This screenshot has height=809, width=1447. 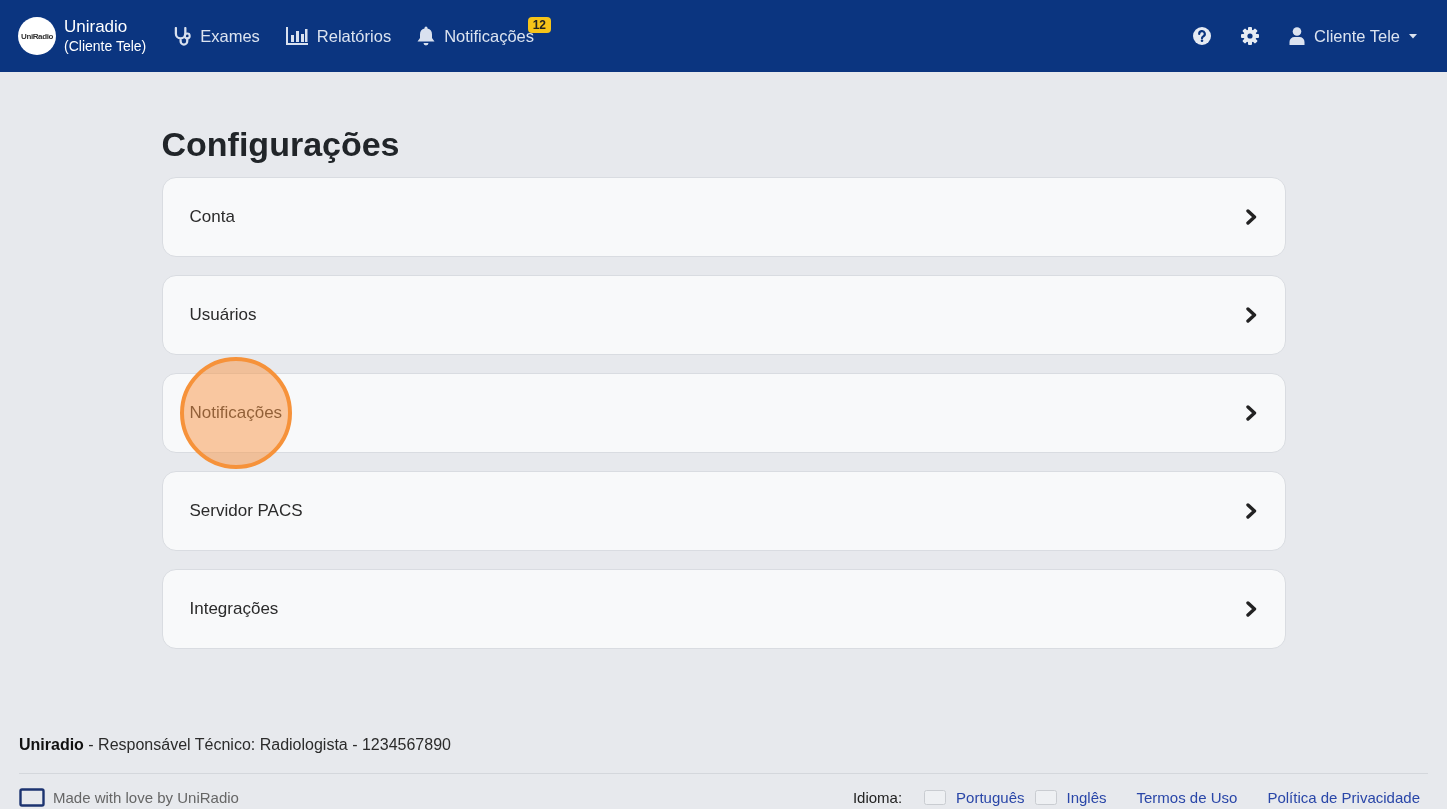 I want to click on bell-icon, so click(x=426, y=36).